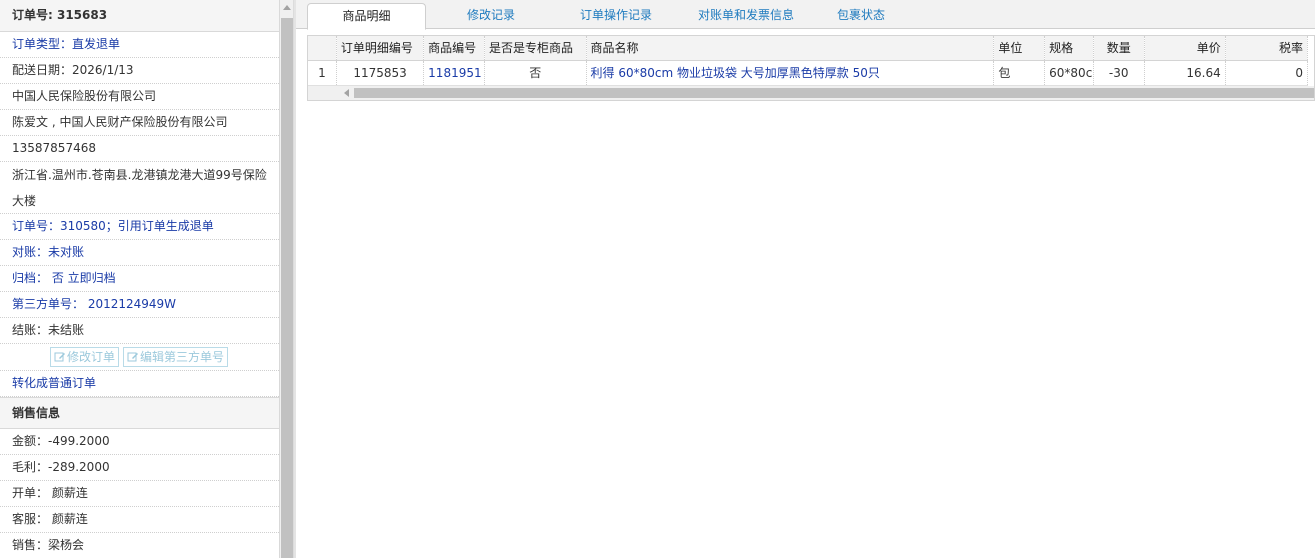 The image size is (1315, 558). Describe the element at coordinates (322, 73) in the screenshot. I see `cell-rownum: 1` at that location.